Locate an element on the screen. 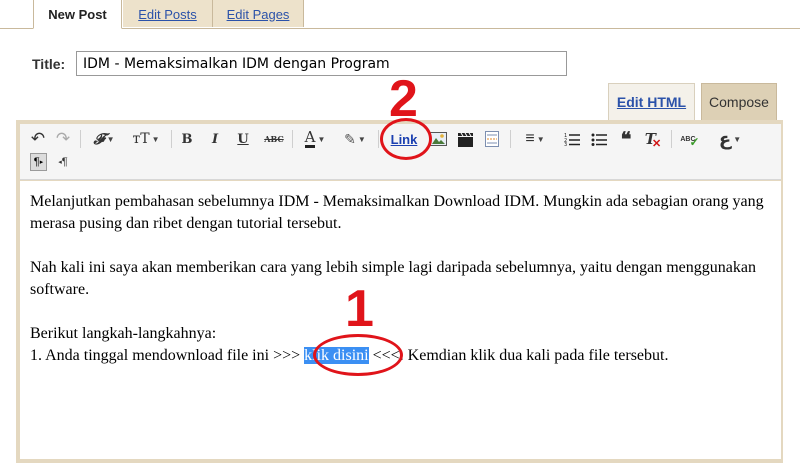 This screenshot has width=800, height=463. insert-video-button is located at coordinates (465, 139).